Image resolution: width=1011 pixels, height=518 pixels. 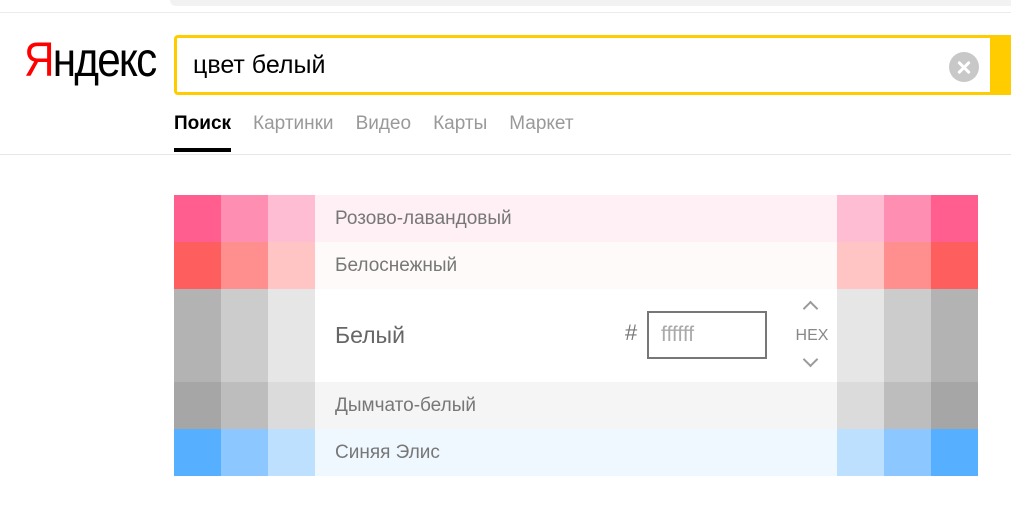 I want to click on format-label: HEX, so click(x=812, y=335).